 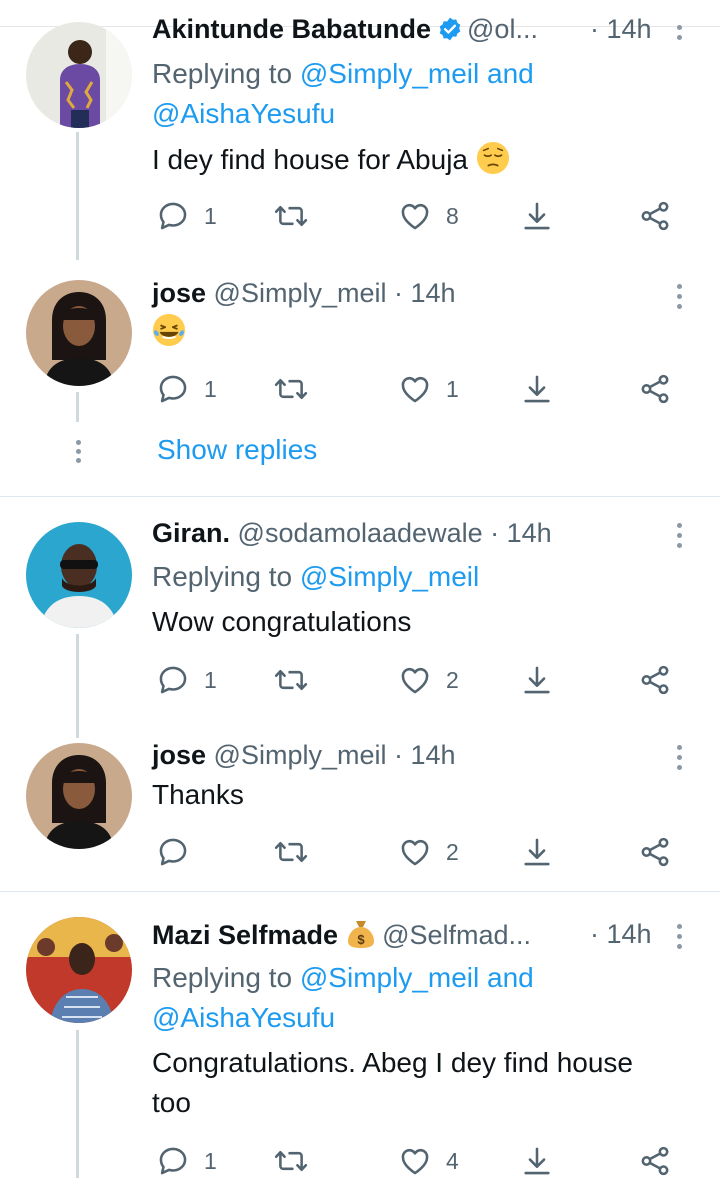 I want to click on like-count: 4, so click(x=452, y=1160).